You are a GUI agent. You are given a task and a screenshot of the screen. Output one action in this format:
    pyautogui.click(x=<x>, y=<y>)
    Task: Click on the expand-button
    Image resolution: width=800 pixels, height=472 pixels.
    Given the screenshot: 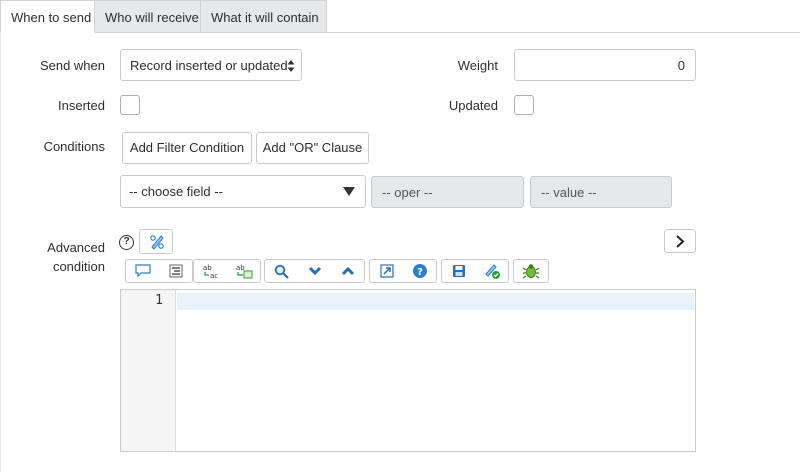 What is the action you would take?
    pyautogui.click(x=680, y=241)
    